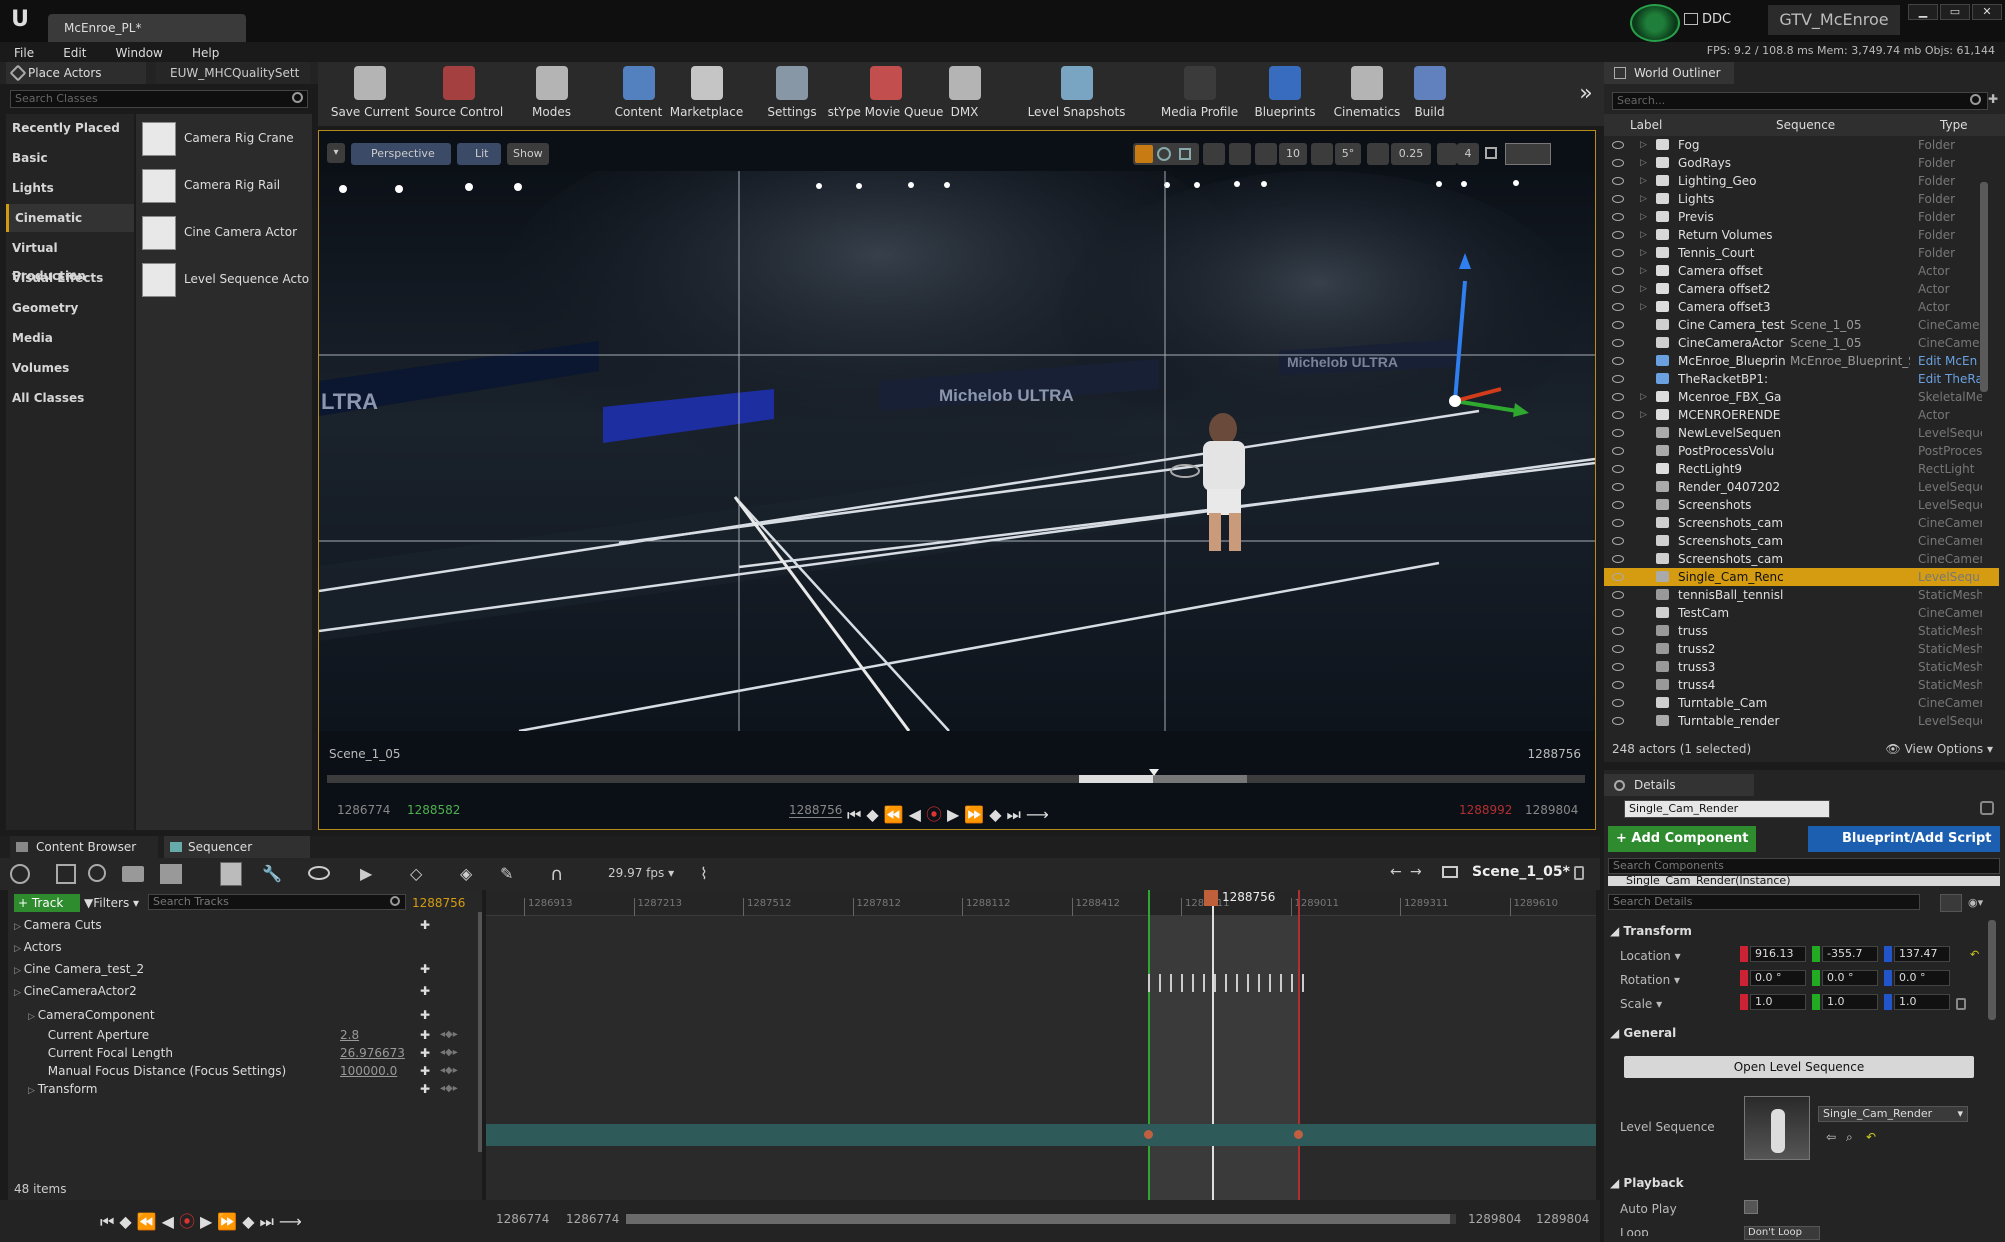  Describe the element at coordinates (551, 94) in the screenshot. I see `modes-button: Modes` at that location.